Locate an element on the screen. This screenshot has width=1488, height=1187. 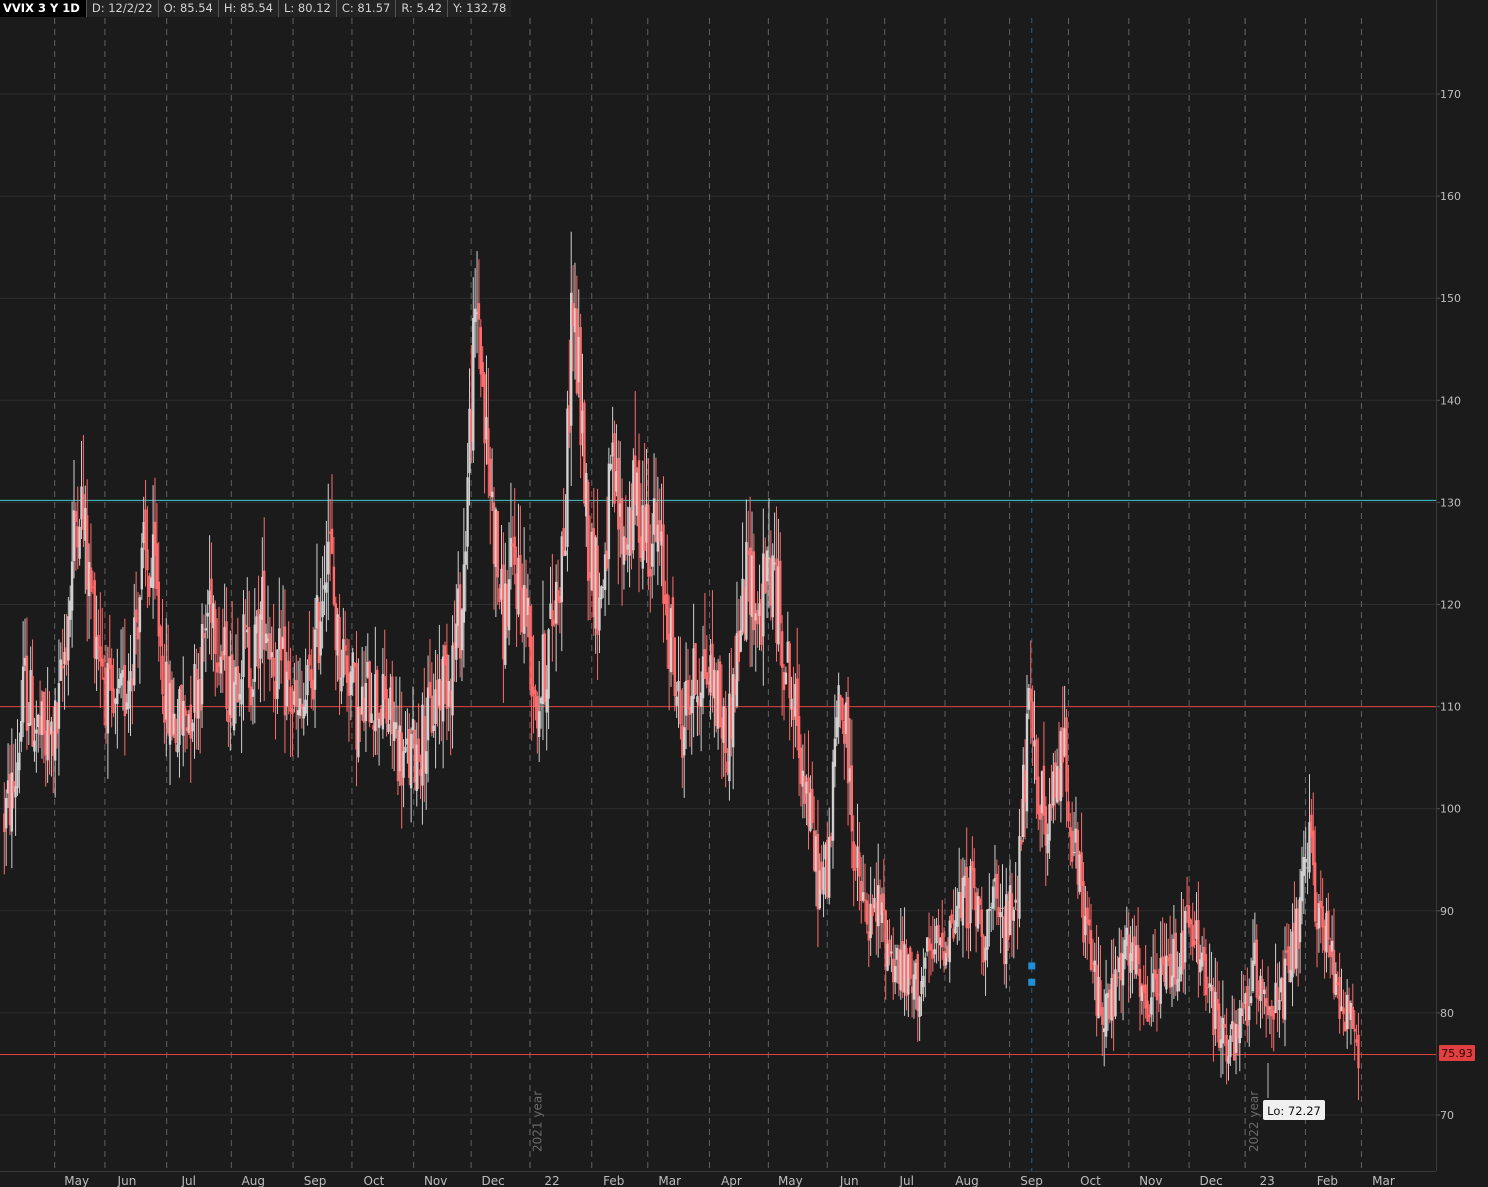
year-label: 2021 year is located at coordinates (538, 1121).